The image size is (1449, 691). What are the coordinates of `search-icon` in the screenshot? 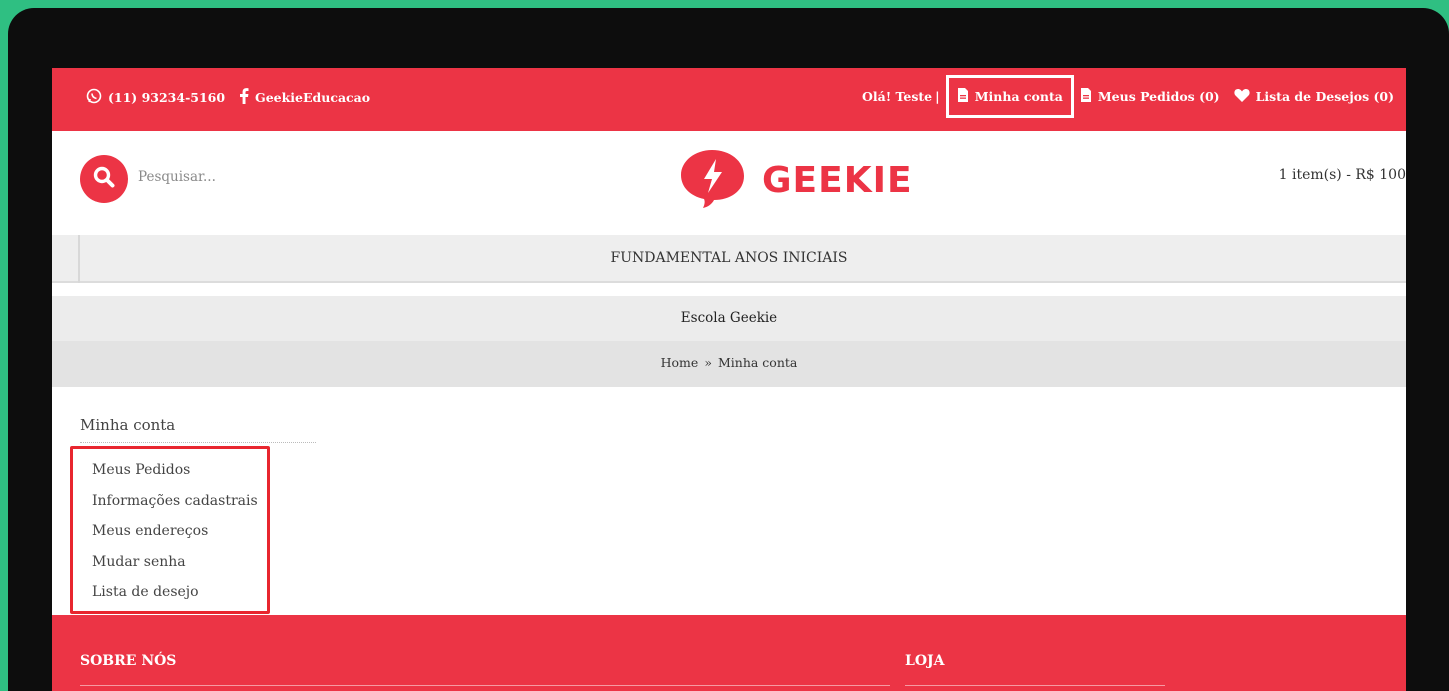 It's located at (104, 179).